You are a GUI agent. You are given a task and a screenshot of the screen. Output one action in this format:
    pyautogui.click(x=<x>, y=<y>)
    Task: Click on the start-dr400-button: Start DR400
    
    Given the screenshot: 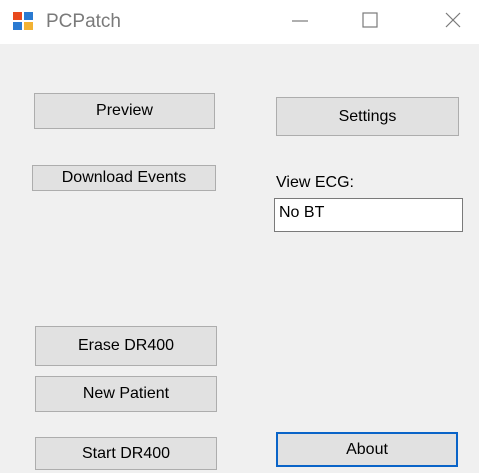 What is the action you would take?
    pyautogui.click(x=126, y=453)
    